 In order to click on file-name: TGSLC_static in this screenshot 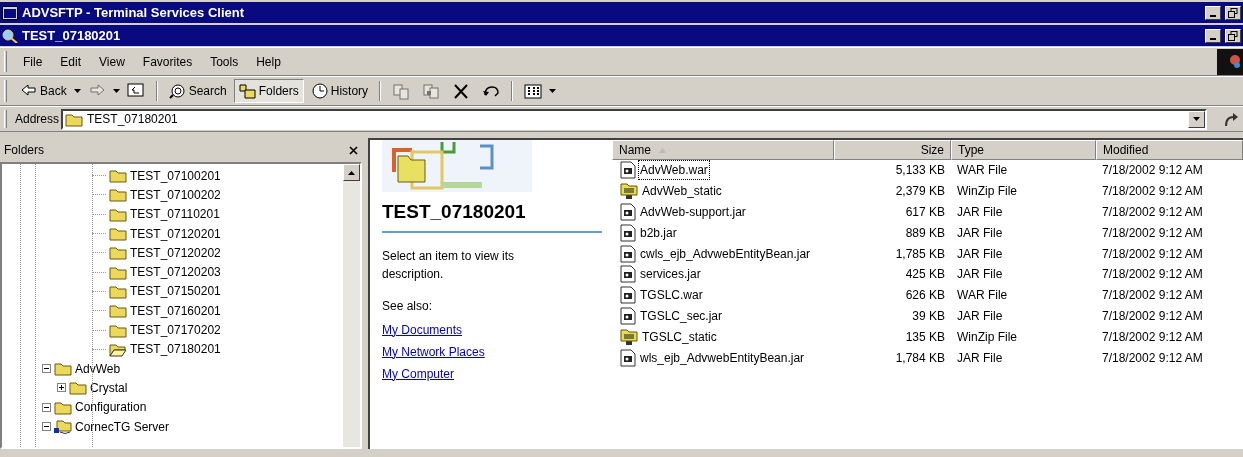, I will do `click(679, 336)`.